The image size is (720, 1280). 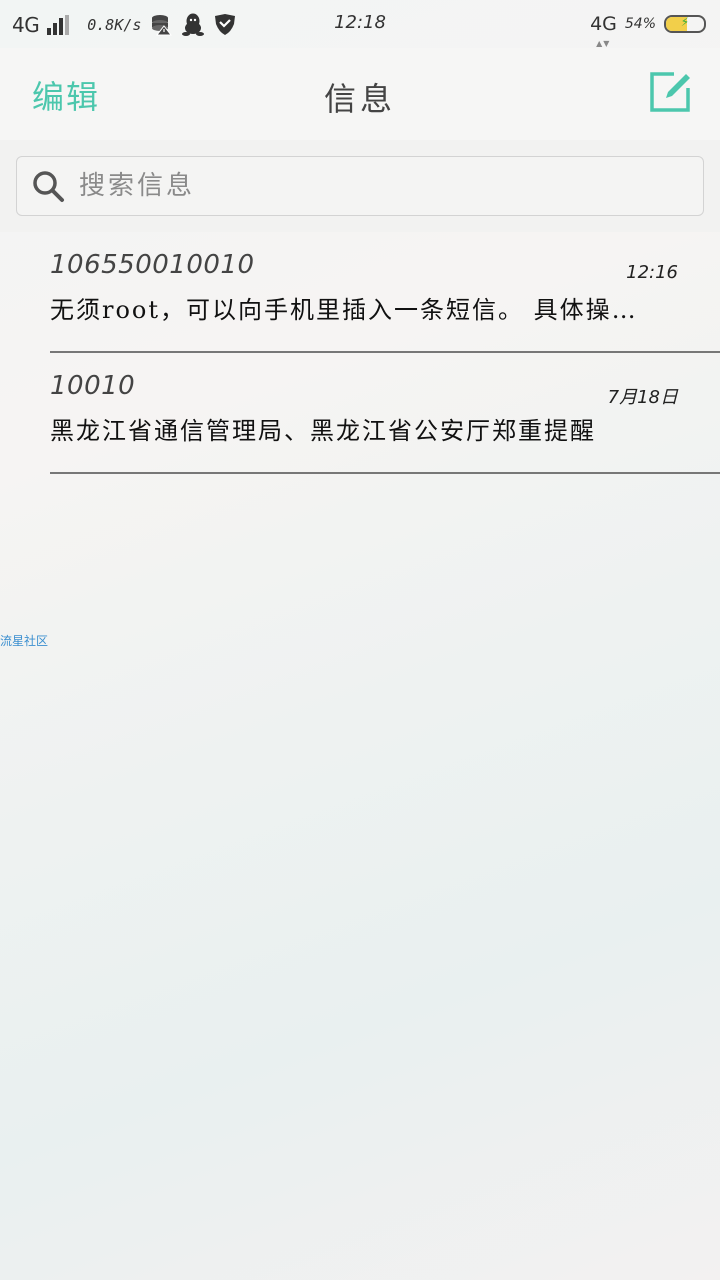 I want to click on message-preview: 无须root，可以向手机里插入一条短信。 具体操作步骤, so click(x=345, y=310).